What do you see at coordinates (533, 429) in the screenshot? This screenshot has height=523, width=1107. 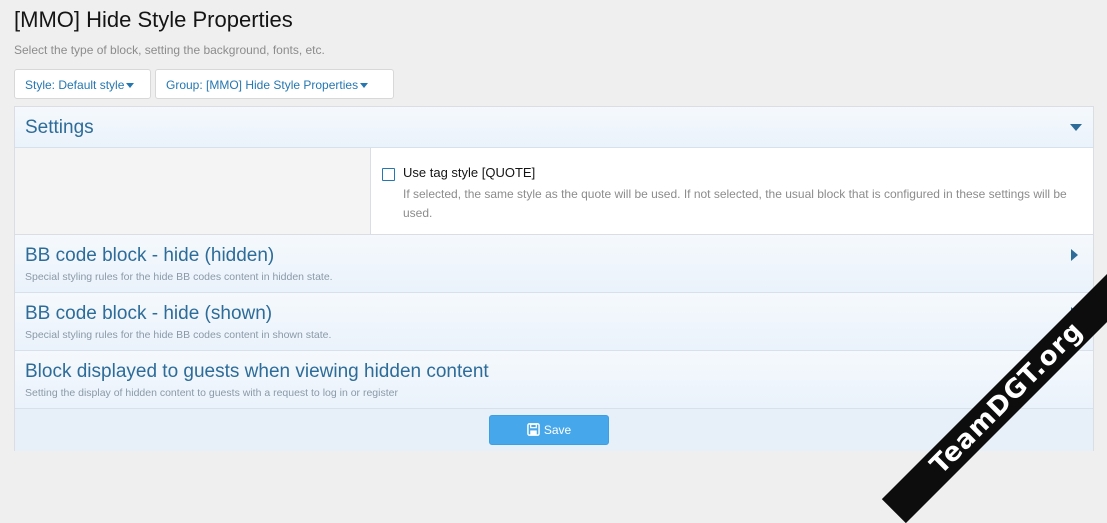 I see `floppy-disk-icon` at bounding box center [533, 429].